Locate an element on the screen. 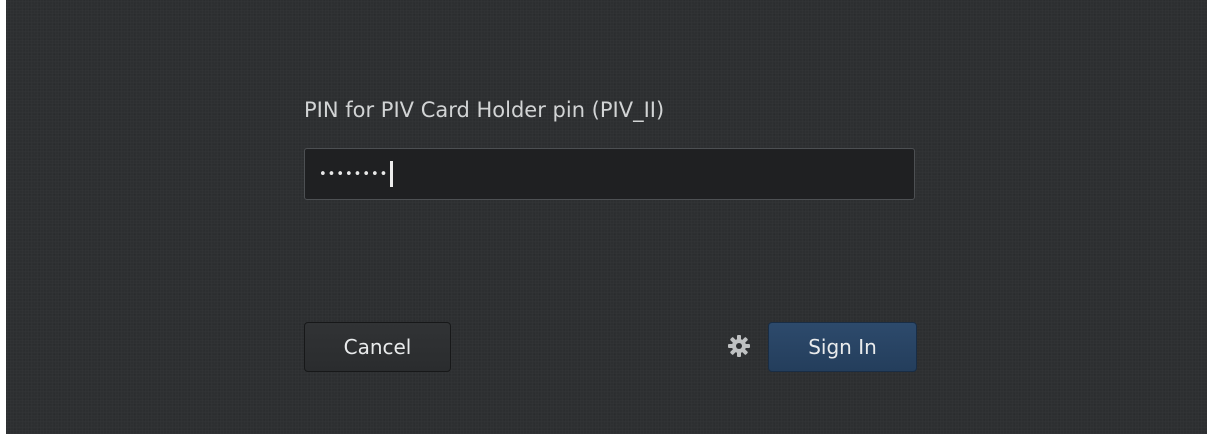  sign-in-button-label: Sign In is located at coordinates (842, 347).